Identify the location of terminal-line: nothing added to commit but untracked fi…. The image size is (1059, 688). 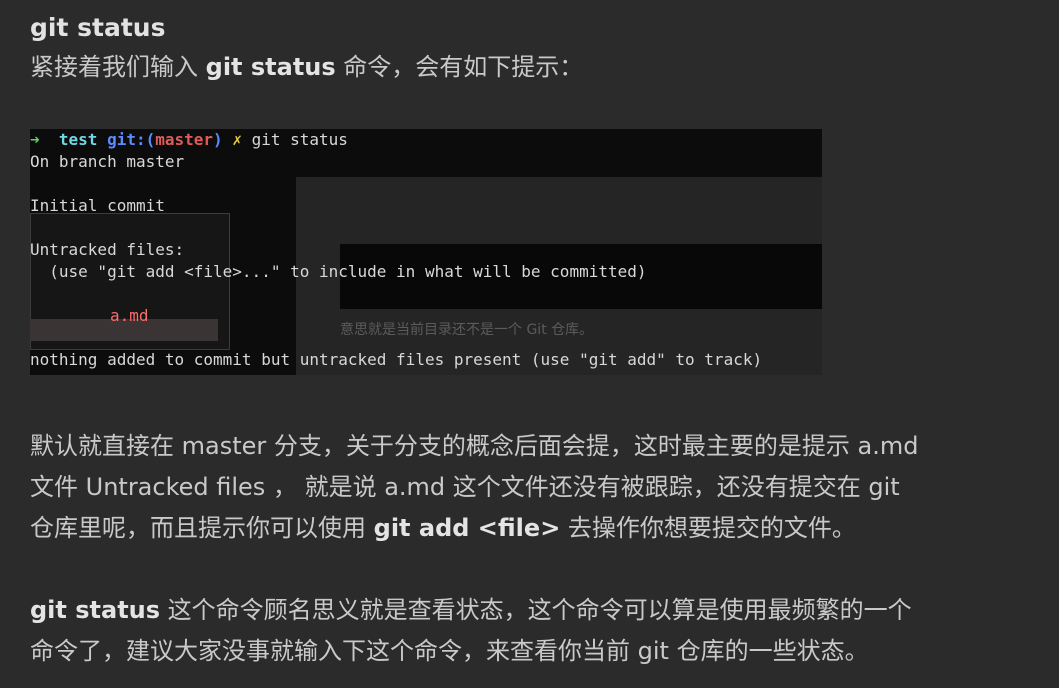
(396, 359).